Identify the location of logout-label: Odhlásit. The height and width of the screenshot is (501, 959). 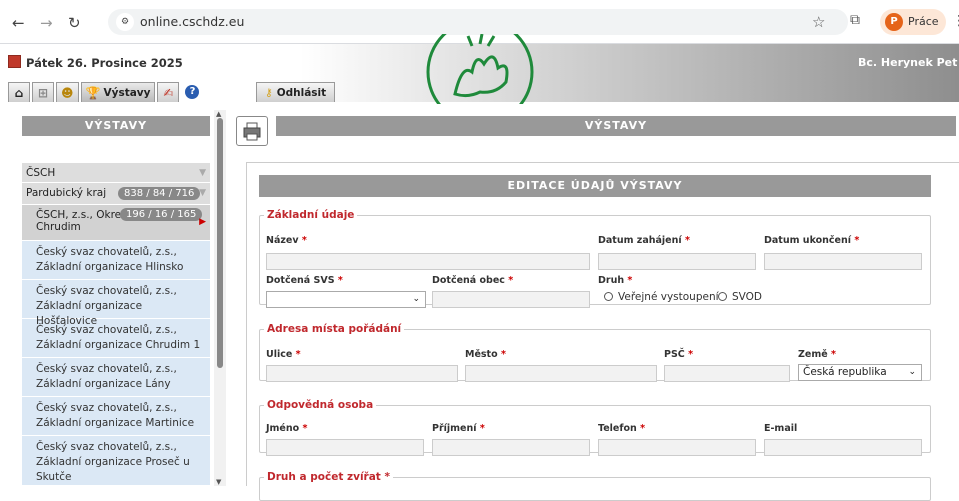
(301, 92).